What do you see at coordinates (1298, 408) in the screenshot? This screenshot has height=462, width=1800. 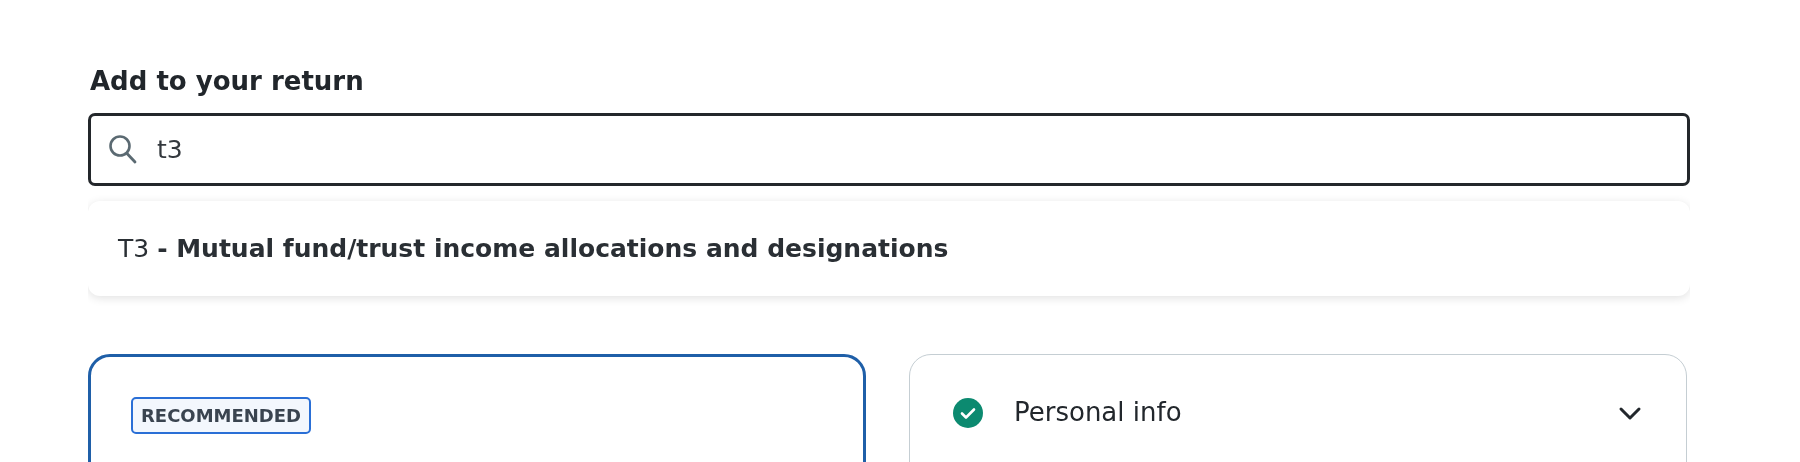 I see `section-card: Personal info` at bounding box center [1298, 408].